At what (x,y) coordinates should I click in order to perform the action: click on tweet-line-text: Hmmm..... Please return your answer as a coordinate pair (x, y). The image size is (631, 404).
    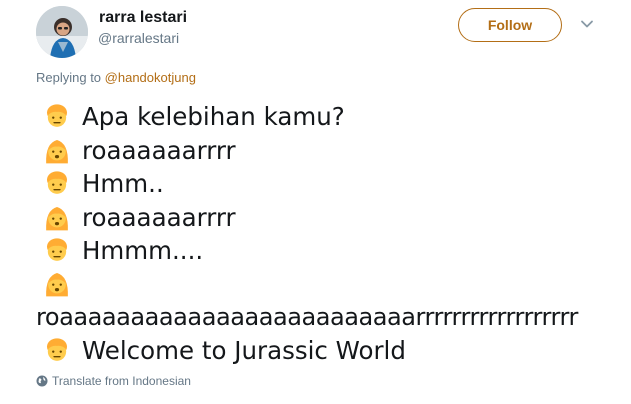
    Looking at the image, I should click on (143, 250).